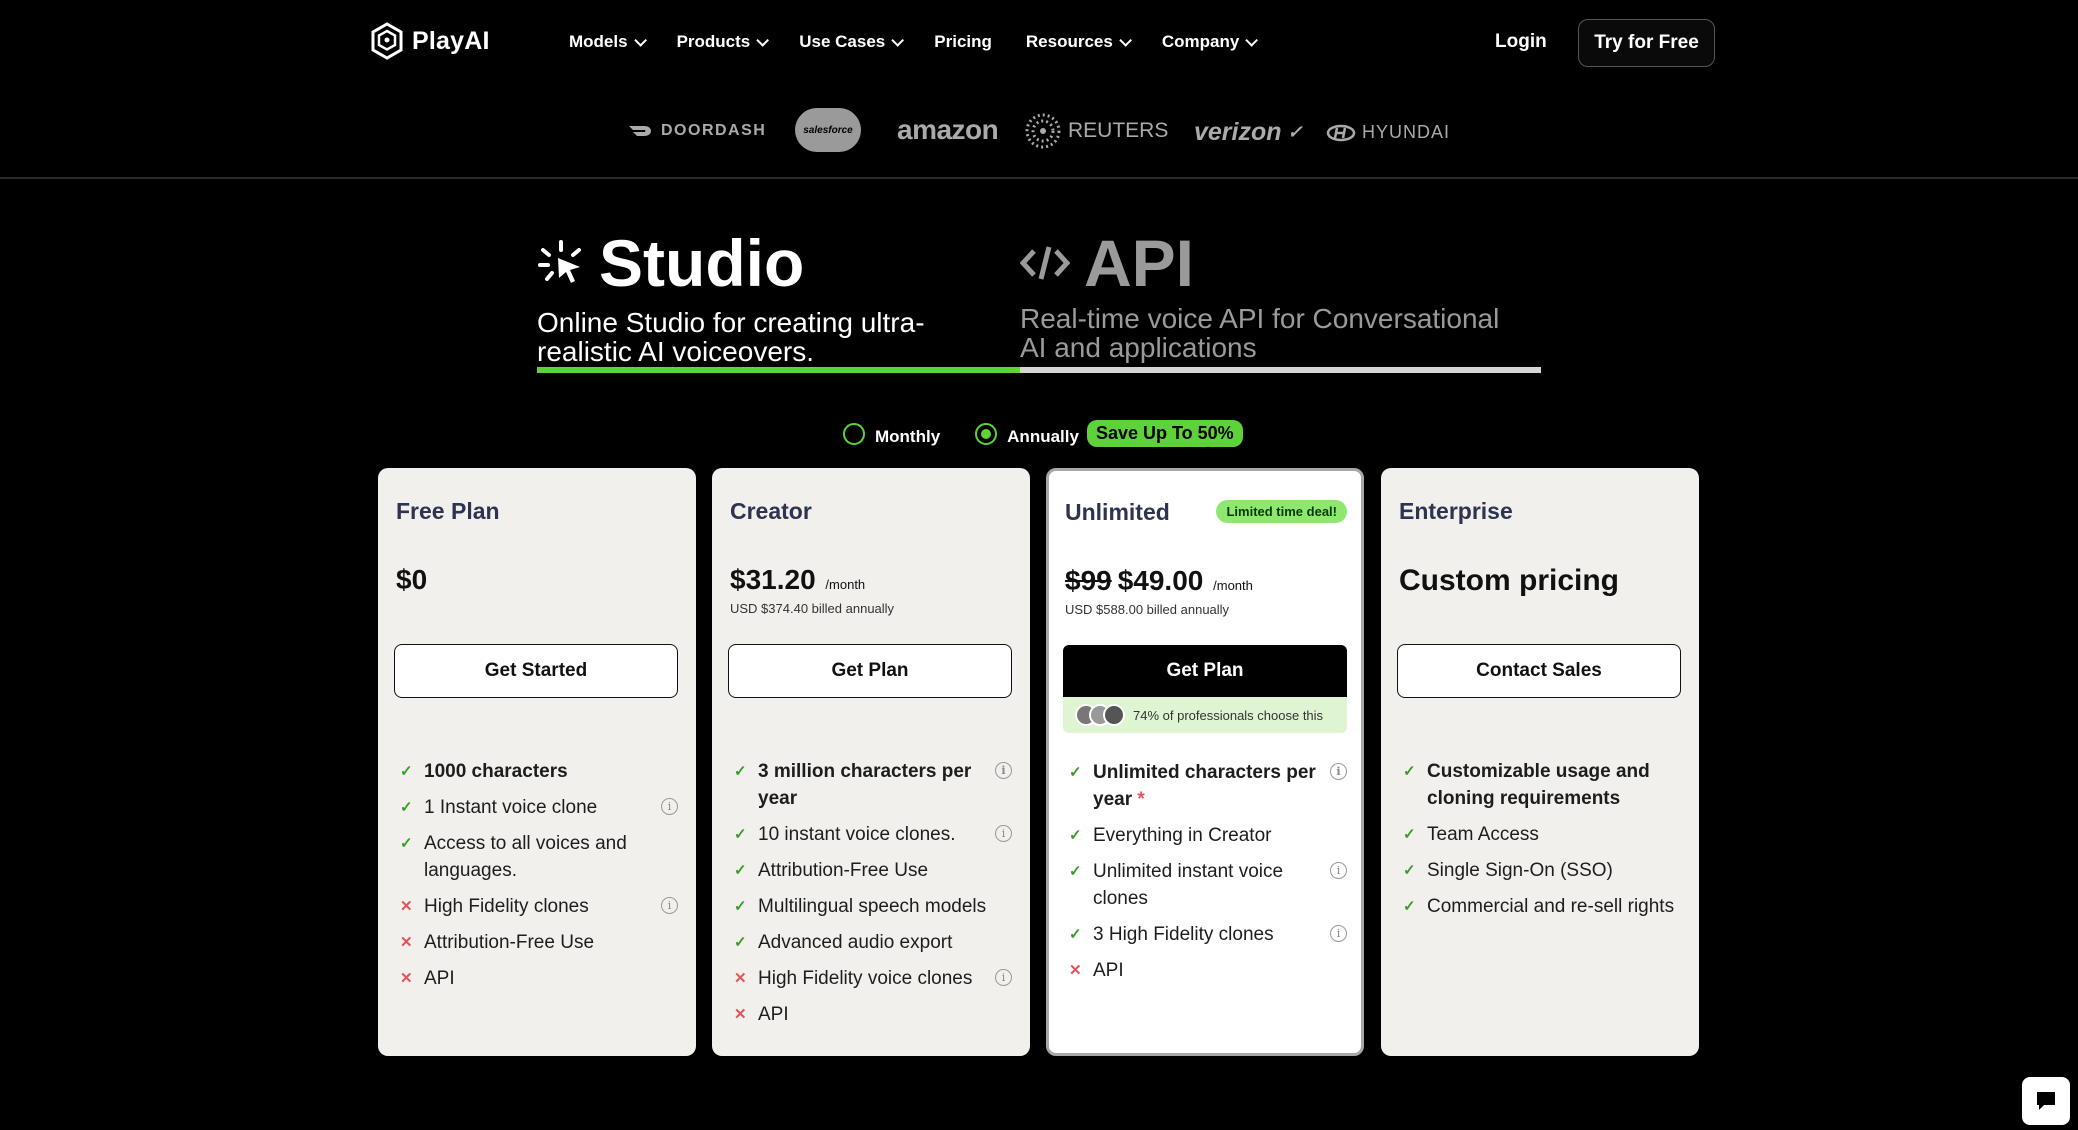 This screenshot has height=1130, width=2078. What do you see at coordinates (1160, 580) in the screenshot?
I see `price-value: $49.00` at bounding box center [1160, 580].